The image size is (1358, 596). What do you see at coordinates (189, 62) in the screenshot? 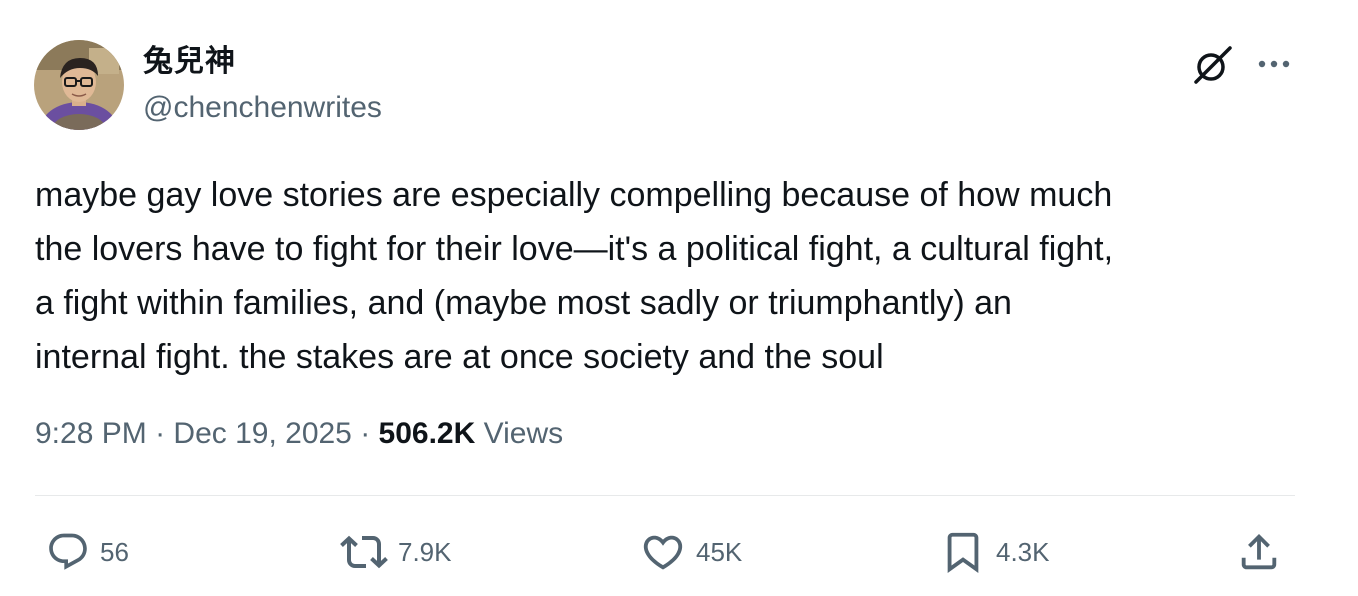
I see `display-name: 兔兒神` at bounding box center [189, 62].